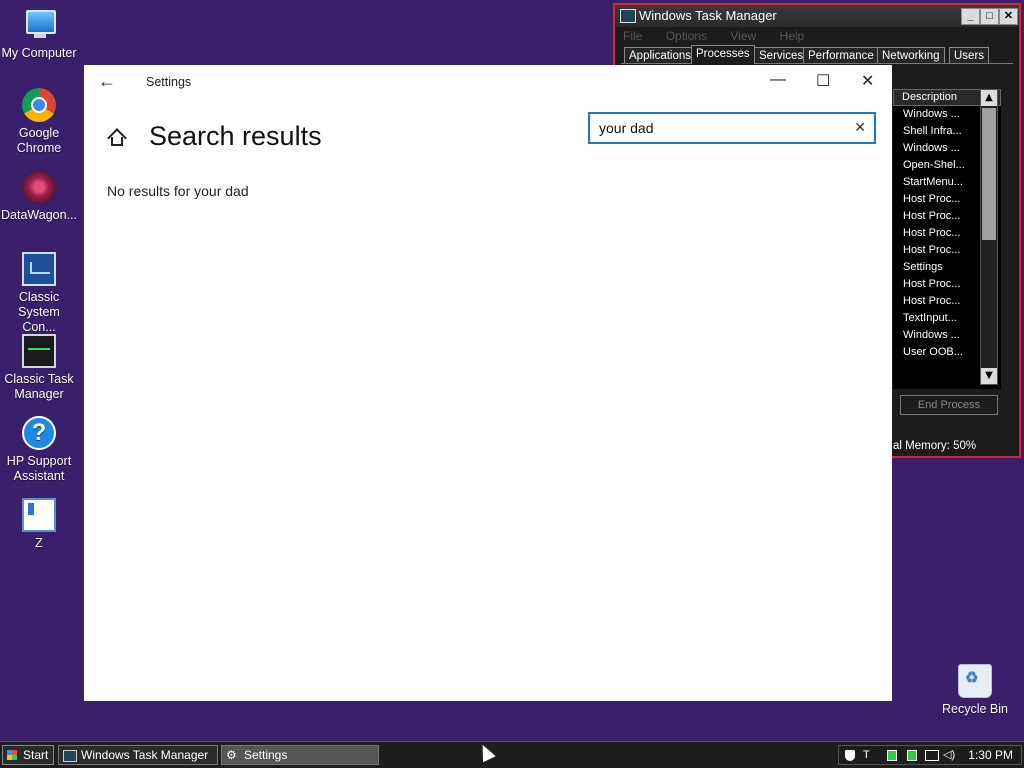  I want to click on desktop-icon-google-chrome: Google Chrome, so click(39, 122).